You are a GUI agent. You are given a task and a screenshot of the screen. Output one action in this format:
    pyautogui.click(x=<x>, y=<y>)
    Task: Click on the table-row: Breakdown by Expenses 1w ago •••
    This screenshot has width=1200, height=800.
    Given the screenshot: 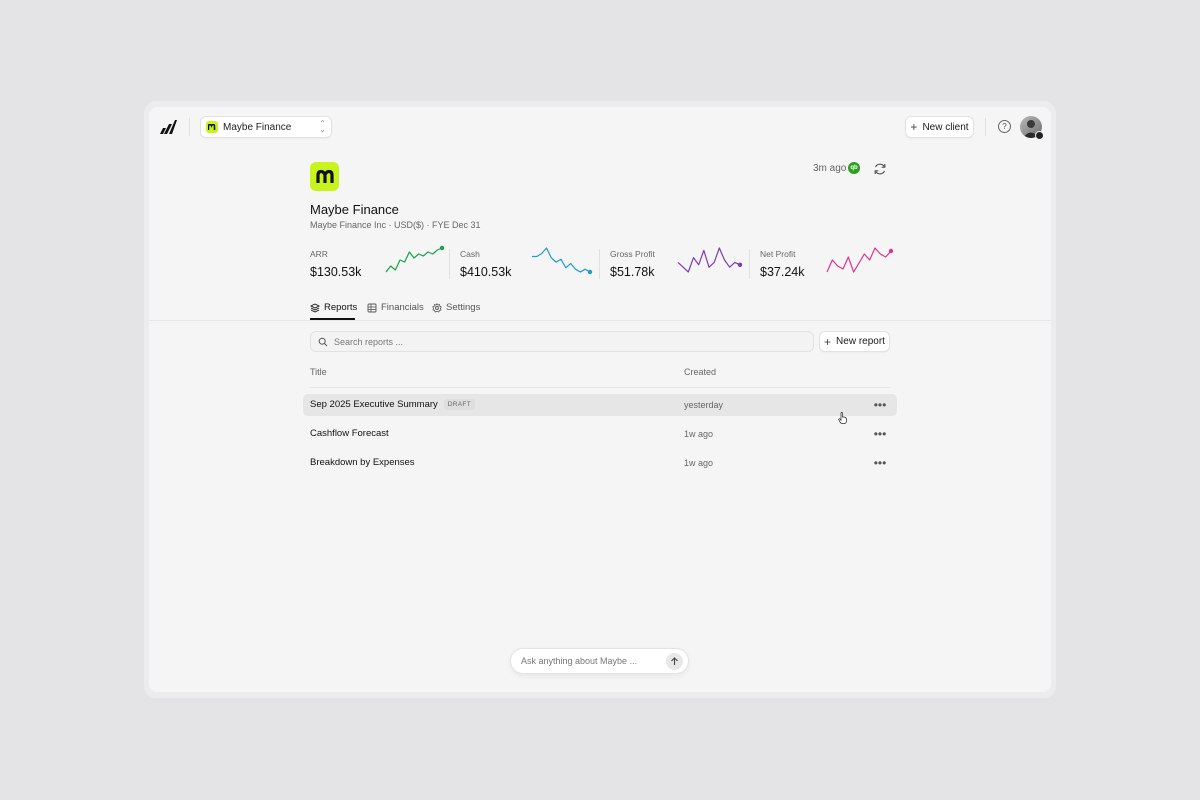 What is the action you would take?
    pyautogui.click(x=600, y=463)
    